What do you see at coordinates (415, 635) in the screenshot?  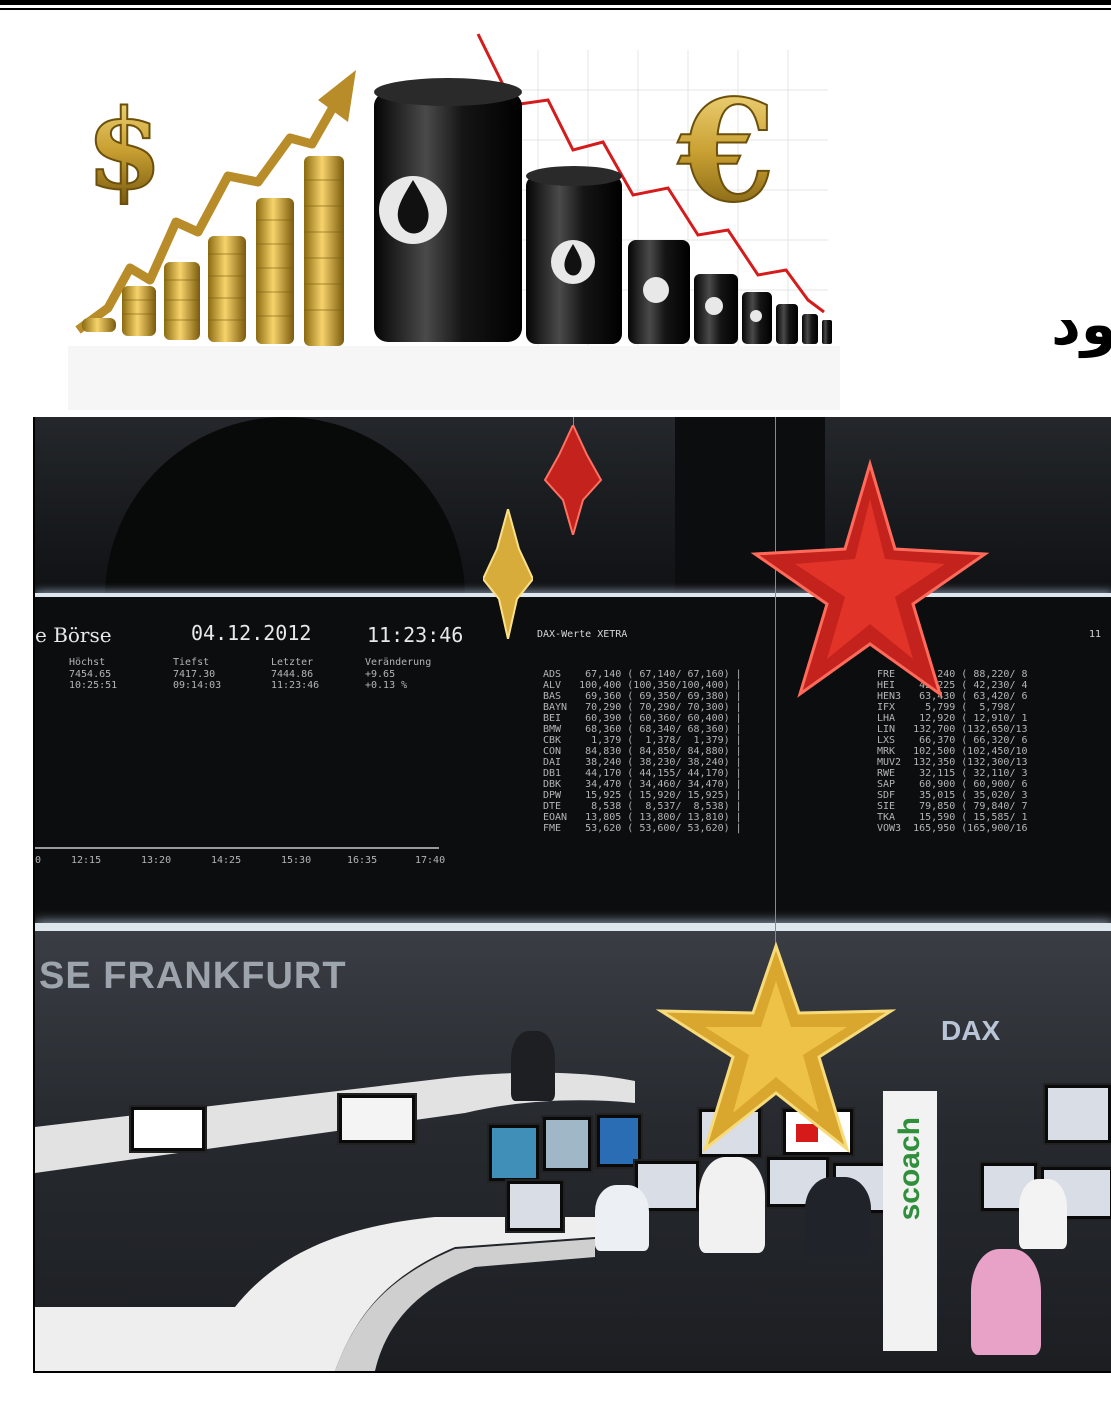 I see `board-time: 11:23:46` at bounding box center [415, 635].